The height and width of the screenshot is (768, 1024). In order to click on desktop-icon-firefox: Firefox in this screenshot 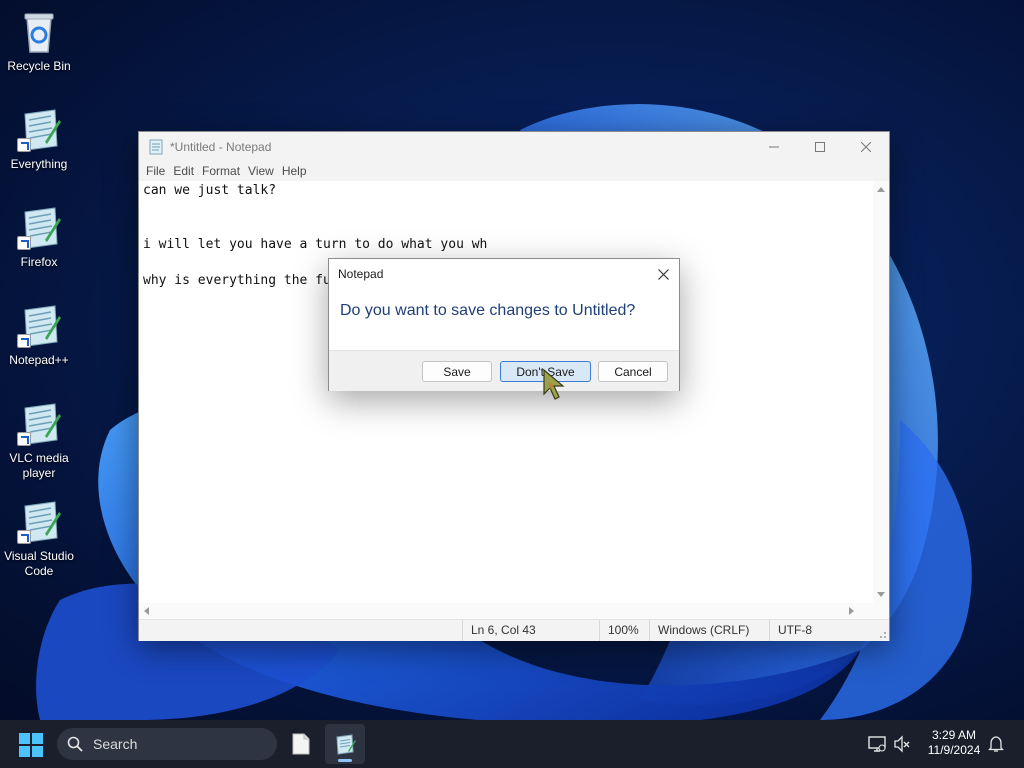, I will do `click(39, 237)`.